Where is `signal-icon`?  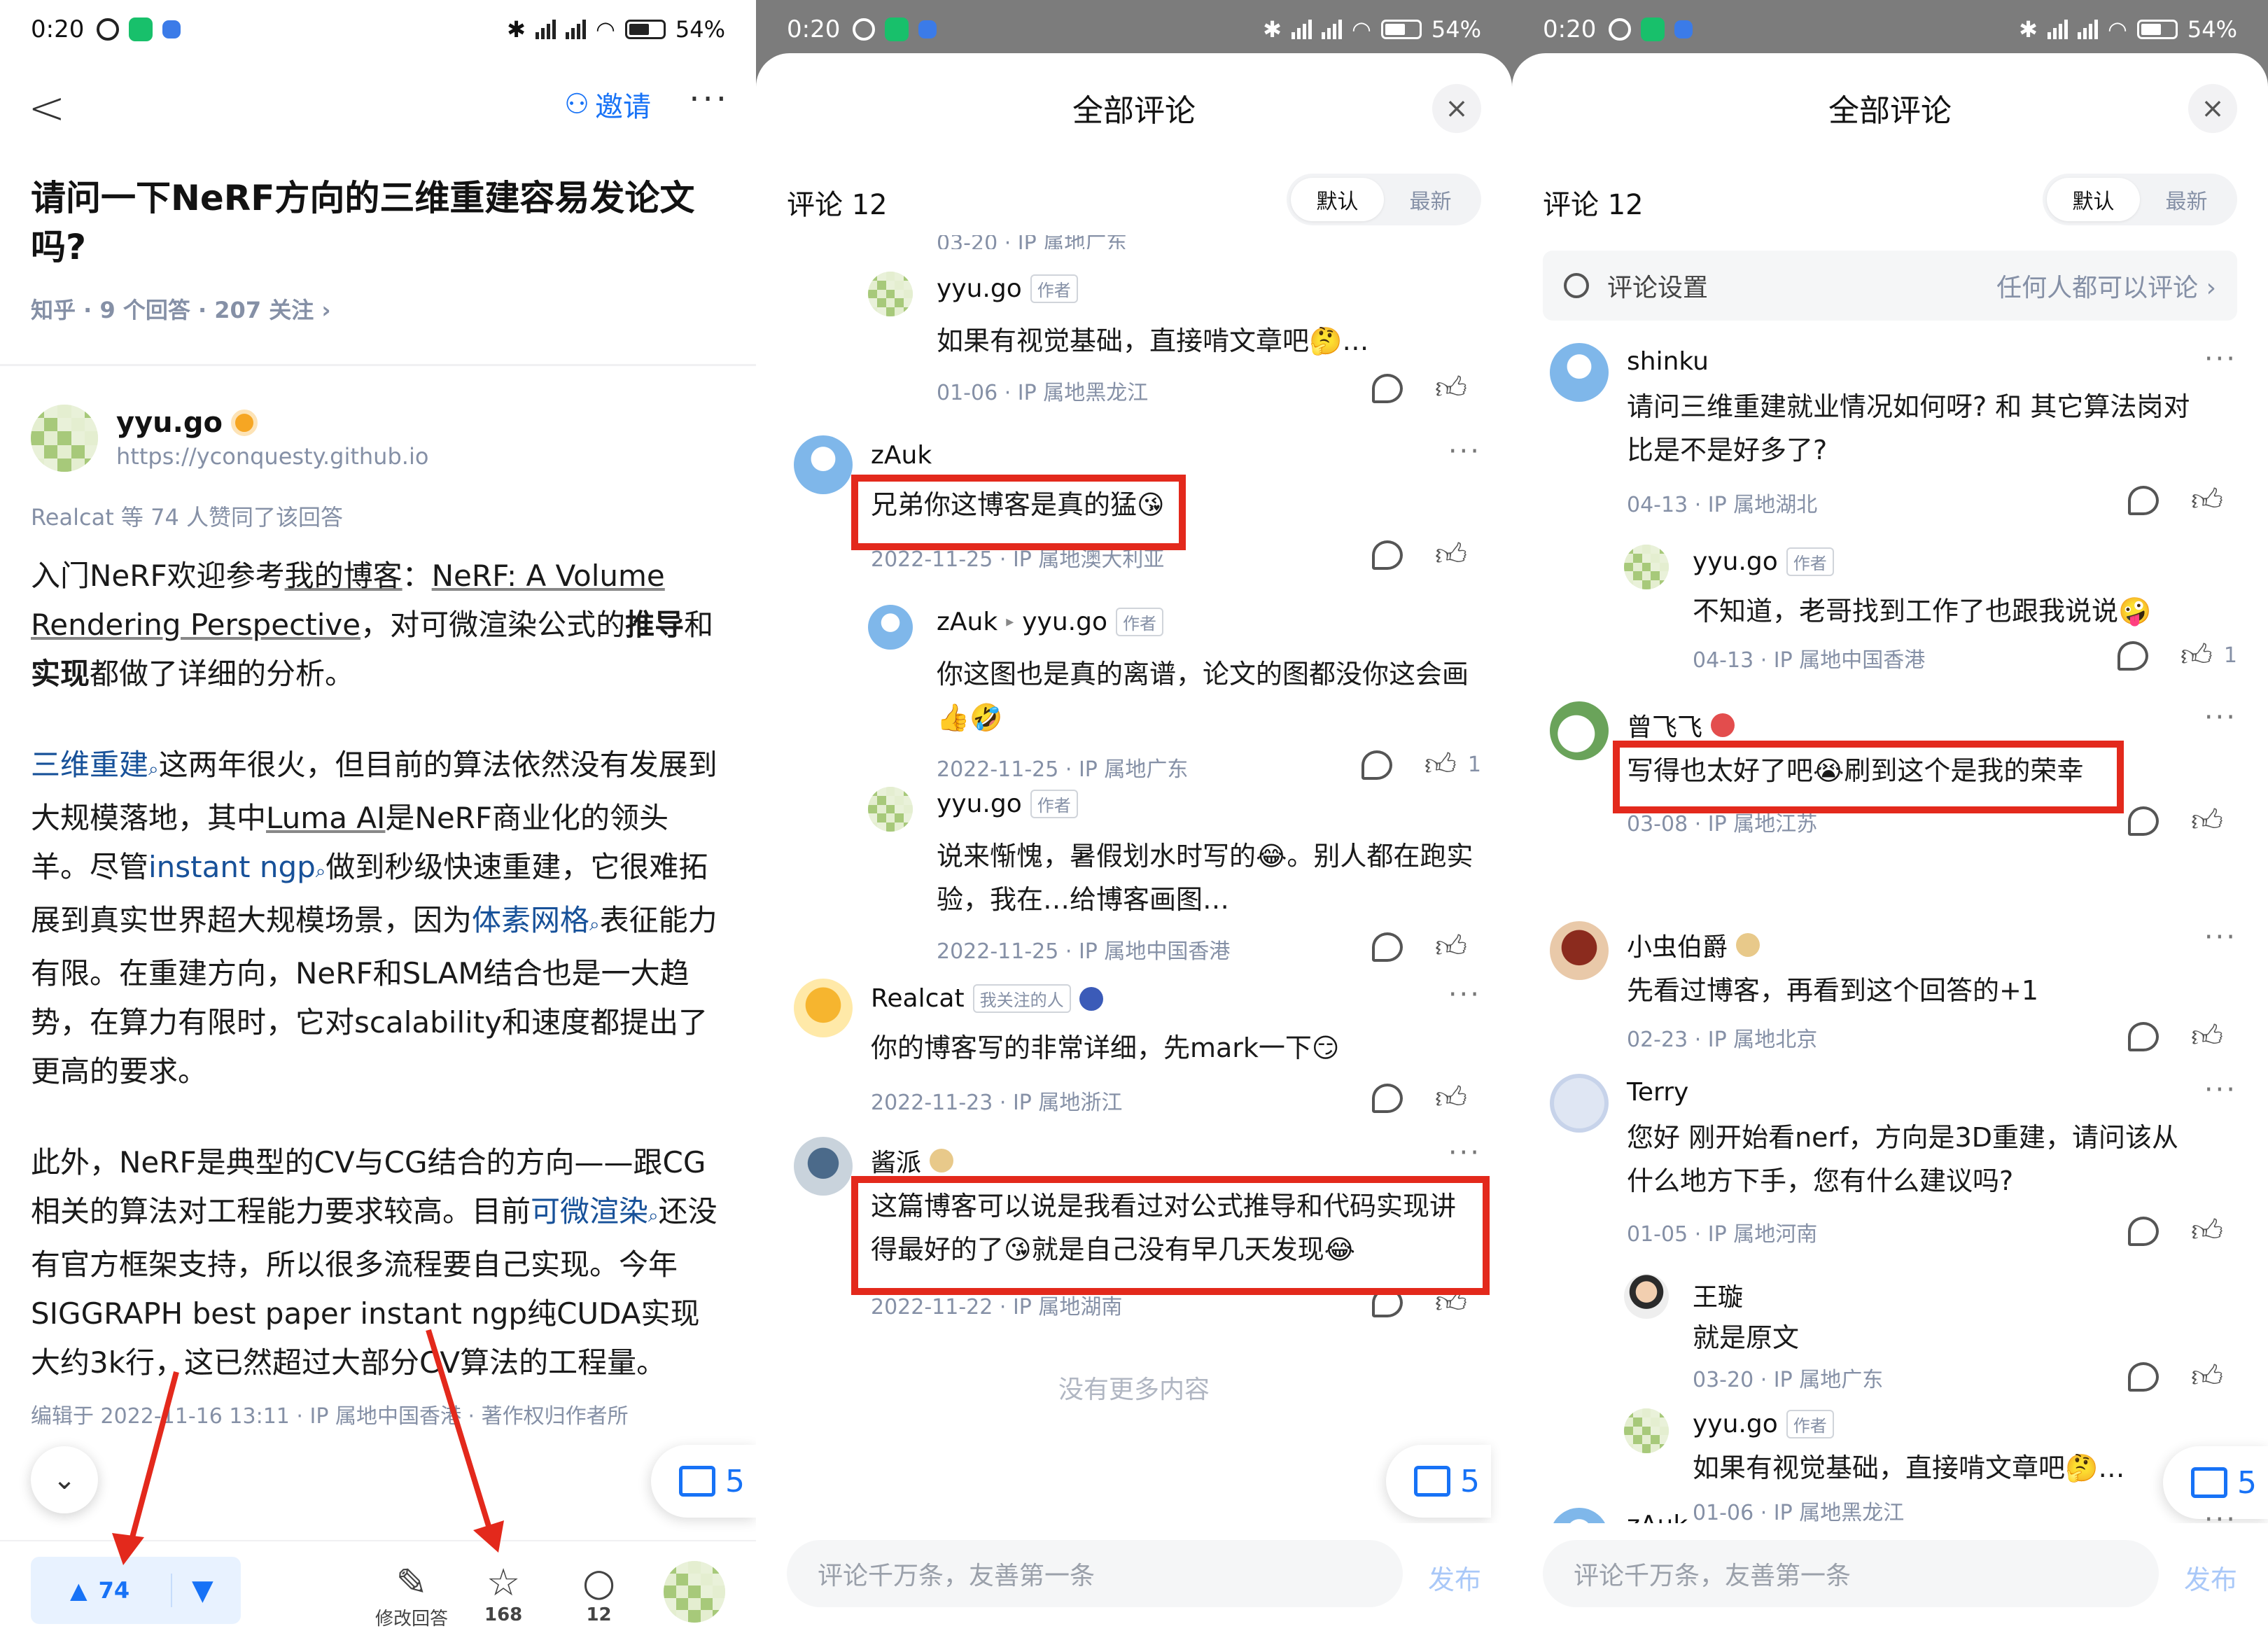 signal-icon is located at coordinates (1331, 29).